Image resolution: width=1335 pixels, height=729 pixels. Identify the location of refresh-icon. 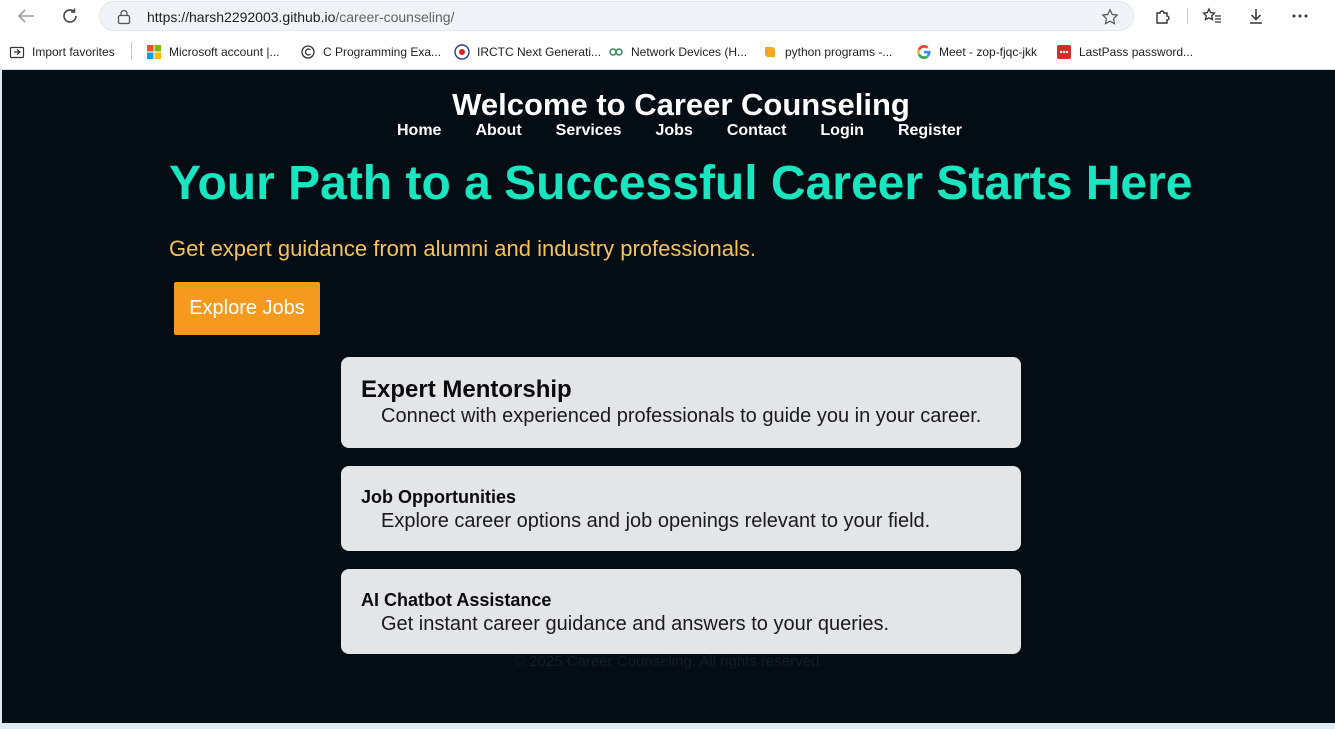
(70, 15).